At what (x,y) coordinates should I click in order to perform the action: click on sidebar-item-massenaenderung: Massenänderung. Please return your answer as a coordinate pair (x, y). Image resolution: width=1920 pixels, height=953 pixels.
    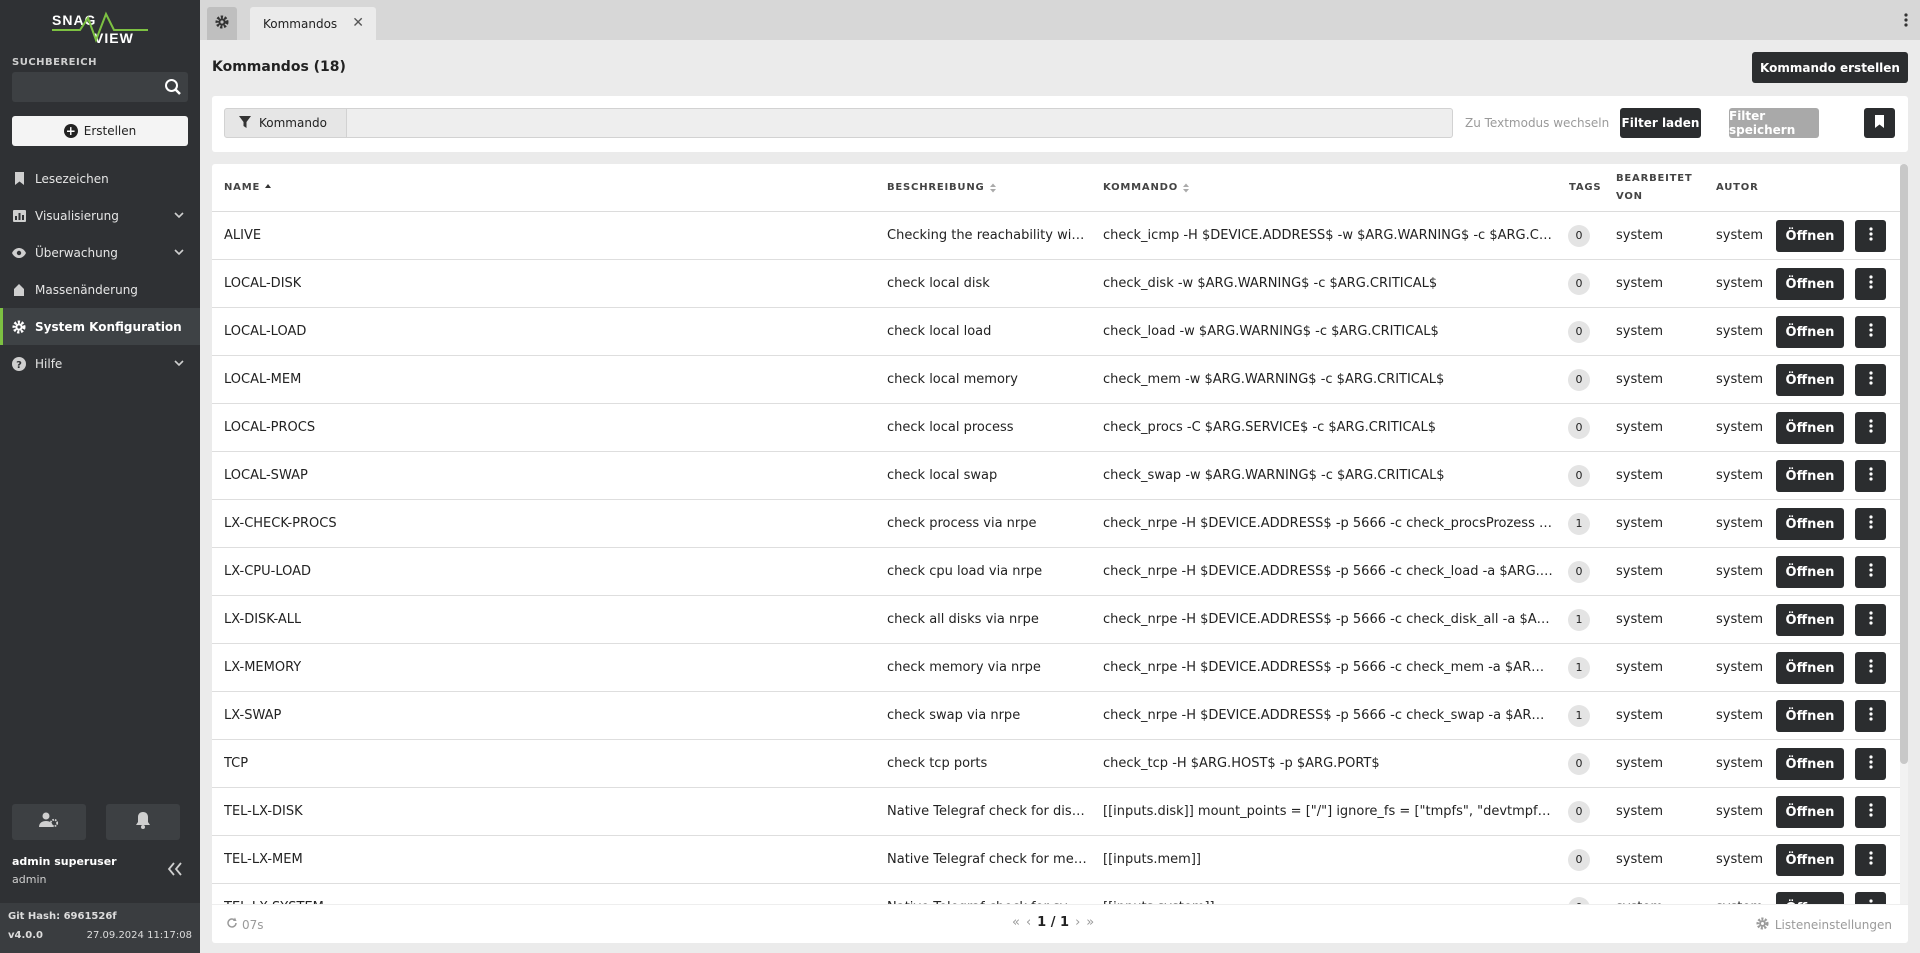
    Looking at the image, I should click on (100, 289).